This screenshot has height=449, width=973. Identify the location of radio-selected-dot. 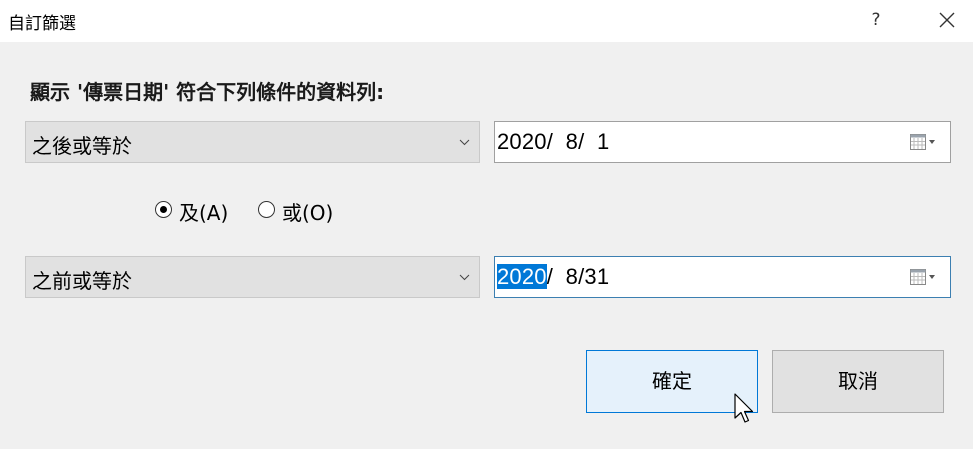
(163, 209).